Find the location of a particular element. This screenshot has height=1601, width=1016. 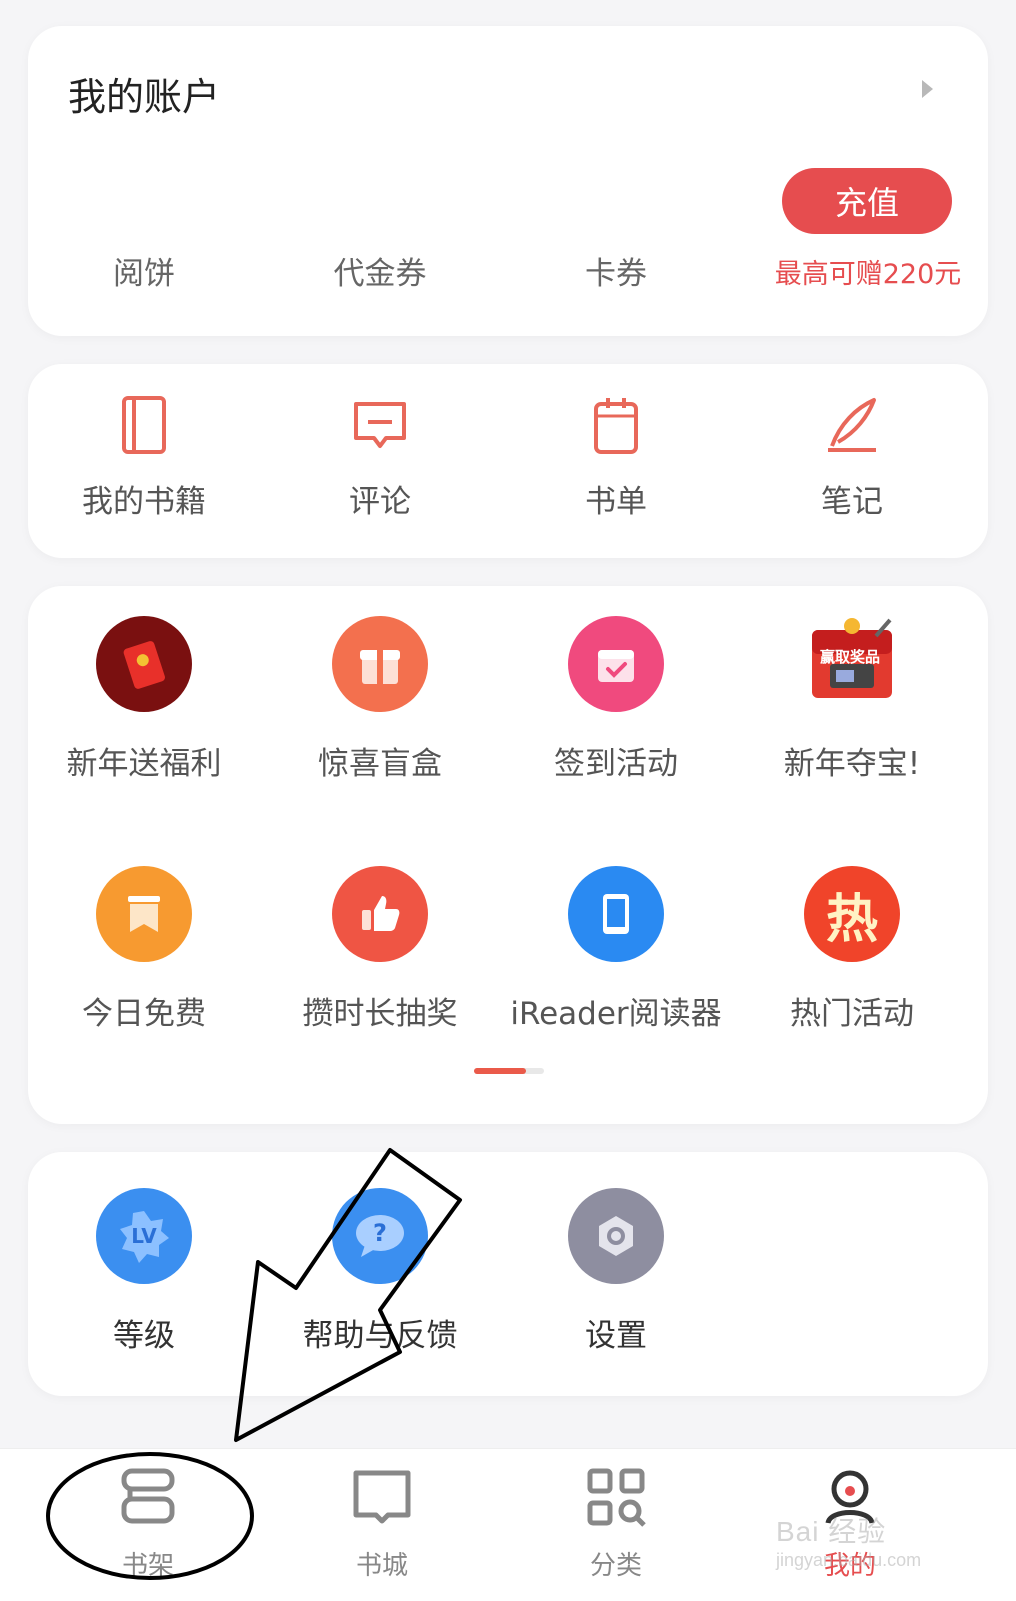

activity-label: 新年夺宝! is located at coordinates (852, 764).